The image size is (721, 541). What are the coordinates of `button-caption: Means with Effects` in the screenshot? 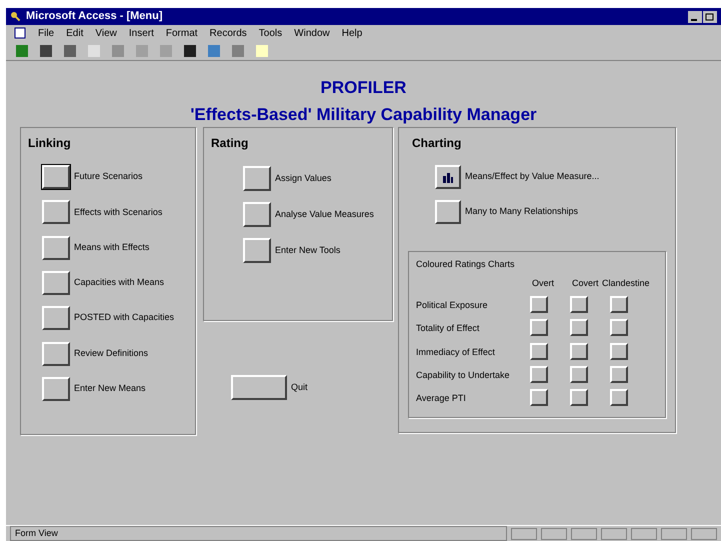 It's located at (112, 247).